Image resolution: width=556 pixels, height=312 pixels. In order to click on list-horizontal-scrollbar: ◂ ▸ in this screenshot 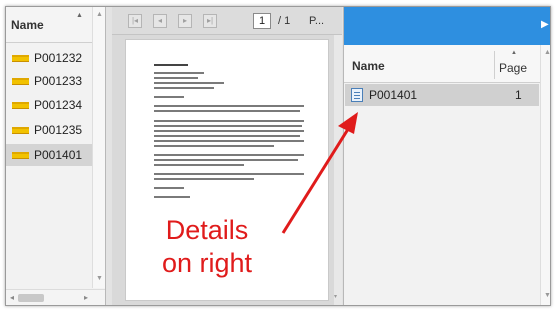, I will do `click(55, 297)`.